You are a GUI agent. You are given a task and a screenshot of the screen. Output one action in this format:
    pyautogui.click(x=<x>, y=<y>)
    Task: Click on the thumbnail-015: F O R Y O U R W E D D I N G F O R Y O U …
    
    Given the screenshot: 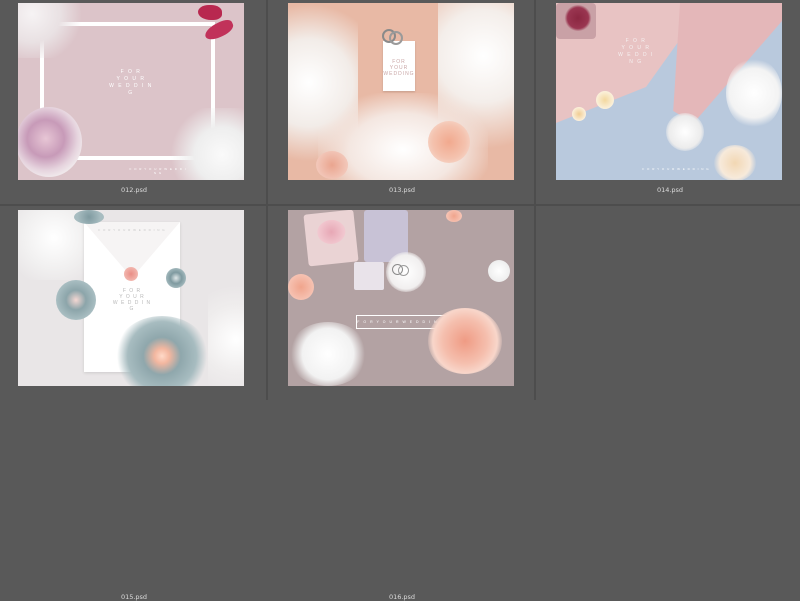 What is the action you would take?
    pyautogui.click(x=131, y=298)
    